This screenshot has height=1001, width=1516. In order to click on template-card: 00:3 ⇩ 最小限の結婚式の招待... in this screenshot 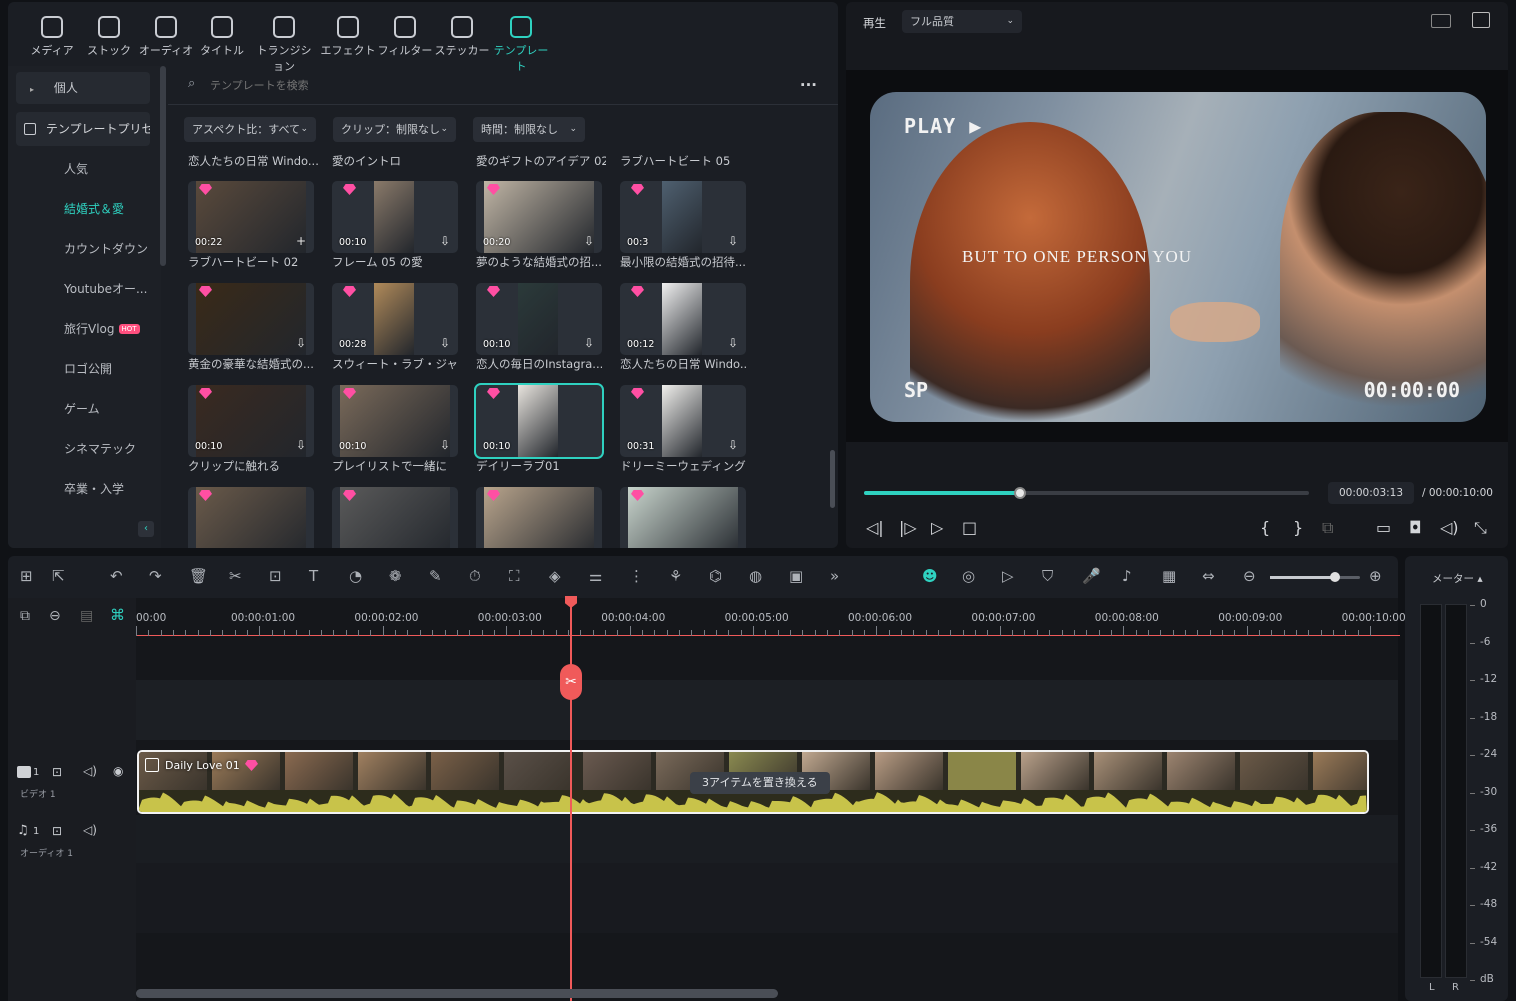, I will do `click(683, 226)`.